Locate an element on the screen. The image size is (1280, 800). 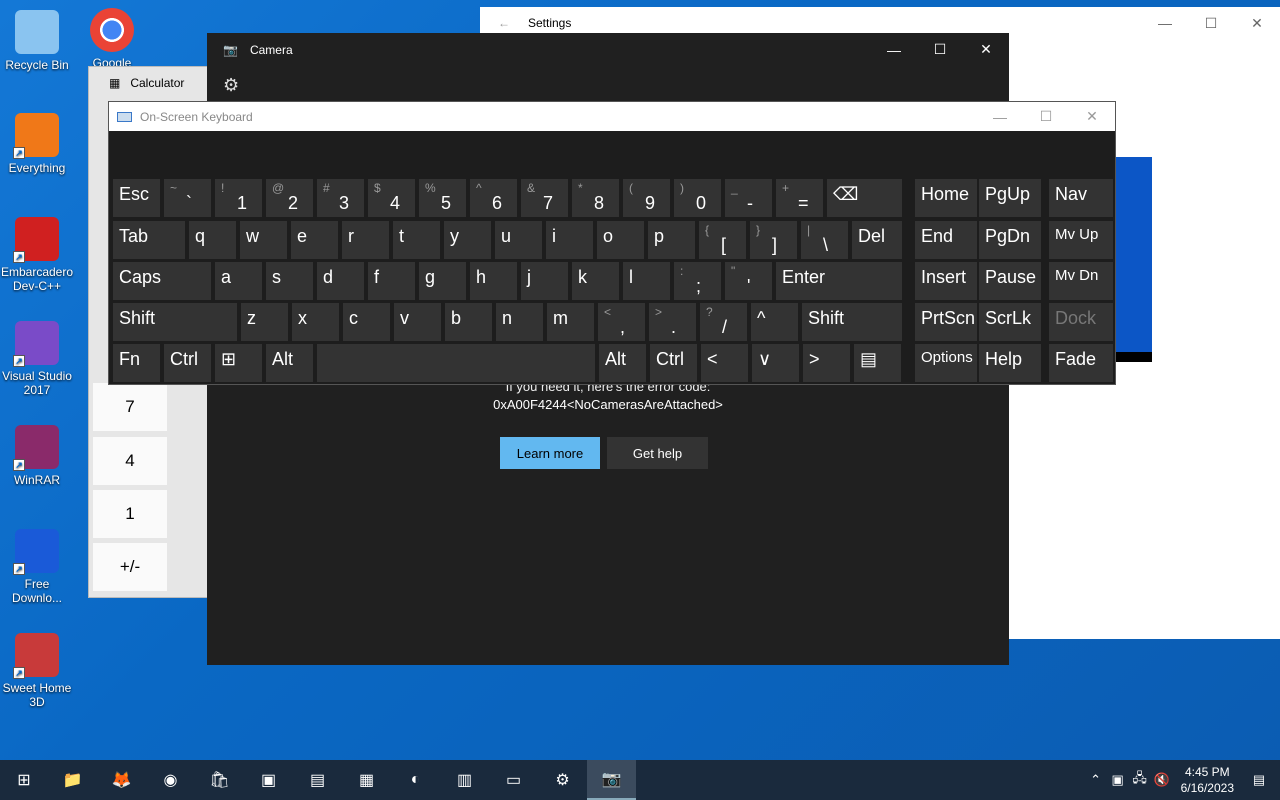
get-help-button: Get help is located at coordinates (657, 453).